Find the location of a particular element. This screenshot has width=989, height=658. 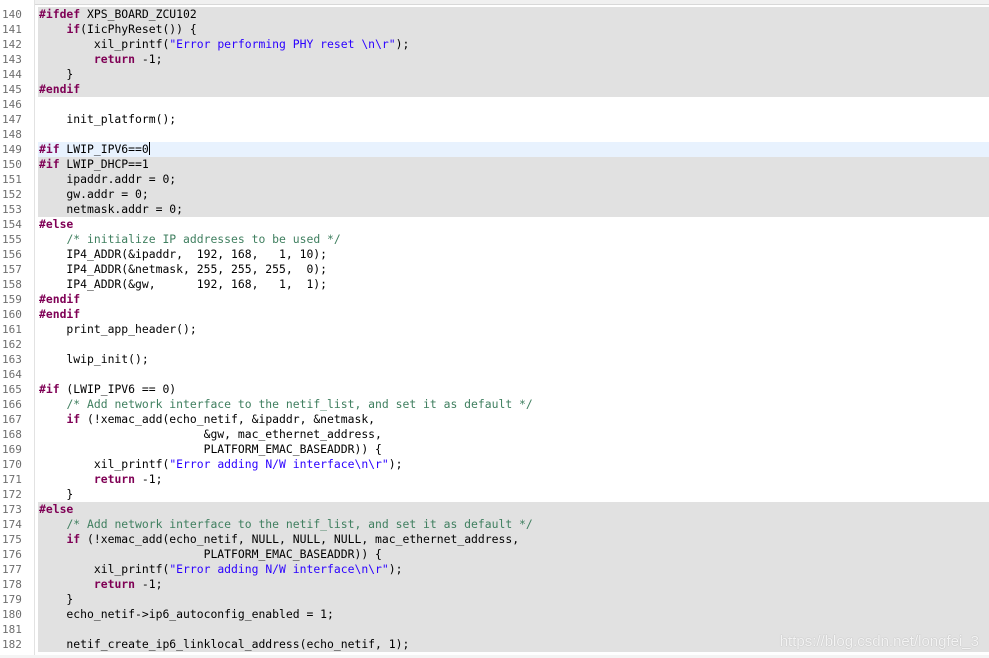

code-line: 152 gw.addr = 0; is located at coordinates (494, 194).